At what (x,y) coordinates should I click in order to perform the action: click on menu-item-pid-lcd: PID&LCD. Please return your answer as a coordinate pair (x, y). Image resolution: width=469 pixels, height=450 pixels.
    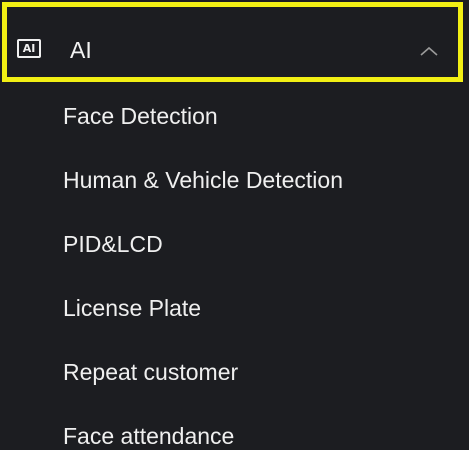
    Looking at the image, I should click on (113, 244).